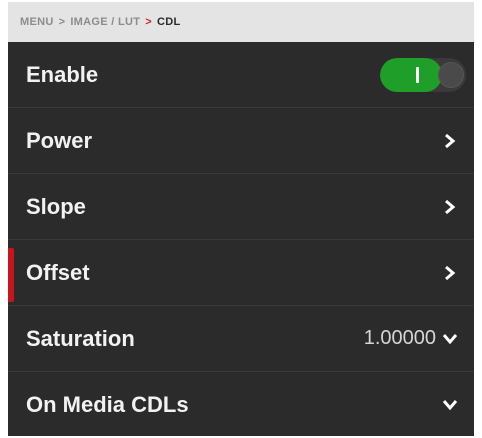 Image resolution: width=482 pixels, height=438 pixels. I want to click on breadcrumb-item-cdl: CDL, so click(168, 22).